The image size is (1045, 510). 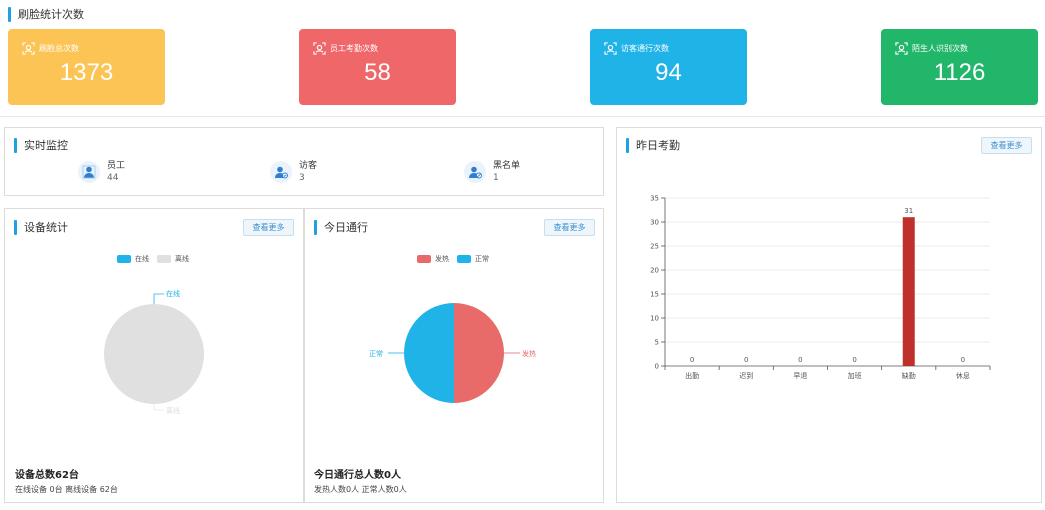 I want to click on device-title: 设备统计, so click(x=46, y=227).